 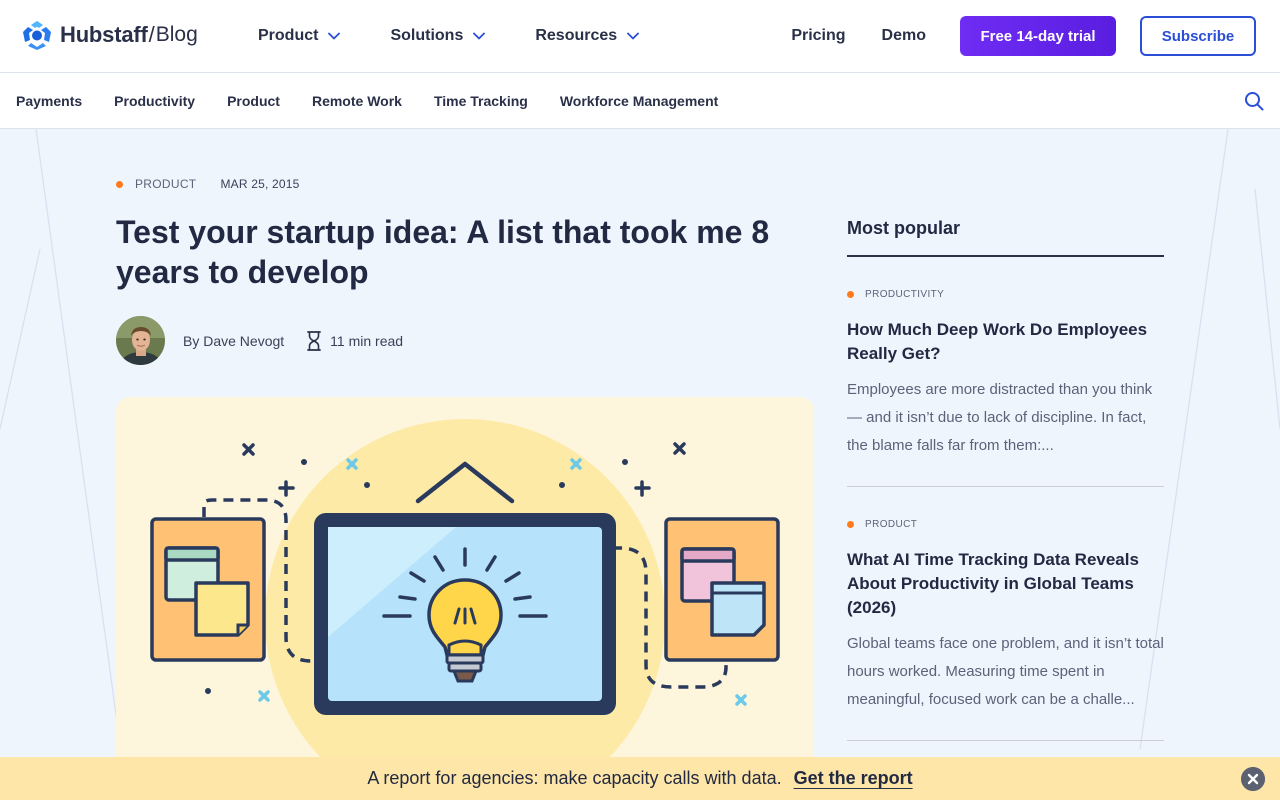 What do you see at coordinates (253, 101) in the screenshot?
I see `category-product: Product` at bounding box center [253, 101].